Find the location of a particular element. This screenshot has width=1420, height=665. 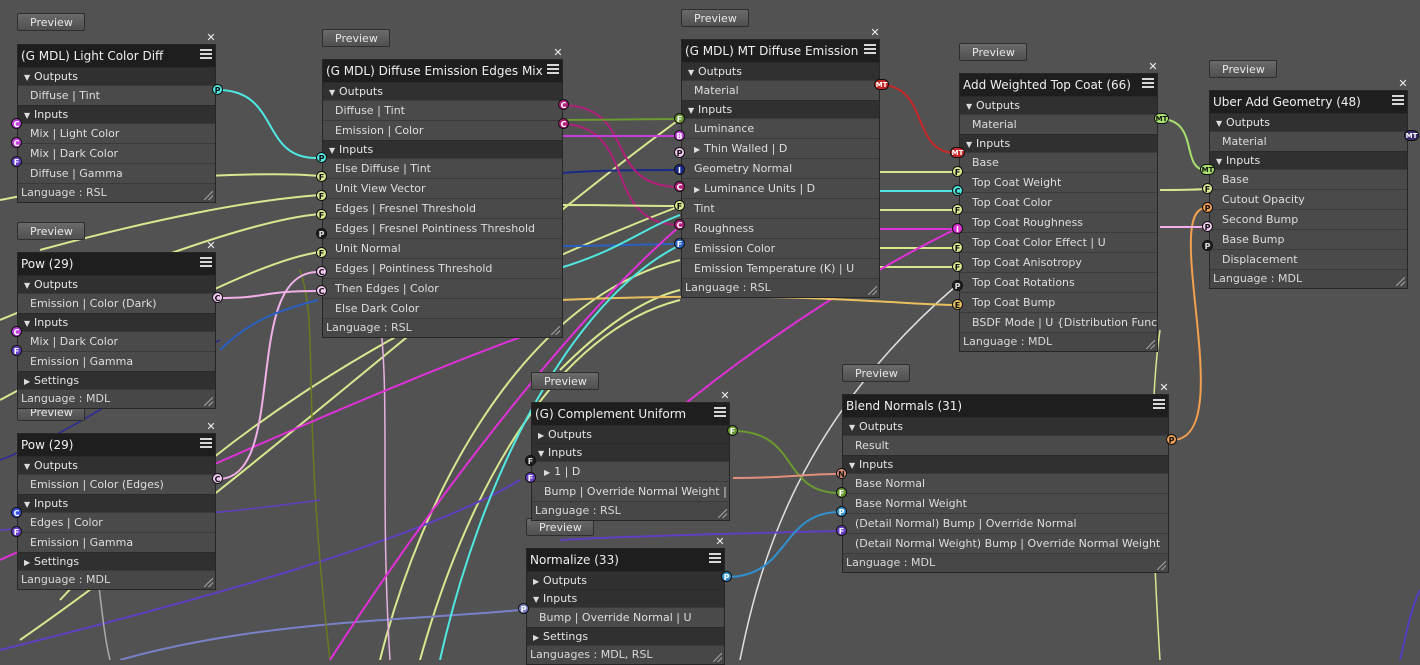

input-row: Edges | Pointiness Threshold is located at coordinates (442, 268).